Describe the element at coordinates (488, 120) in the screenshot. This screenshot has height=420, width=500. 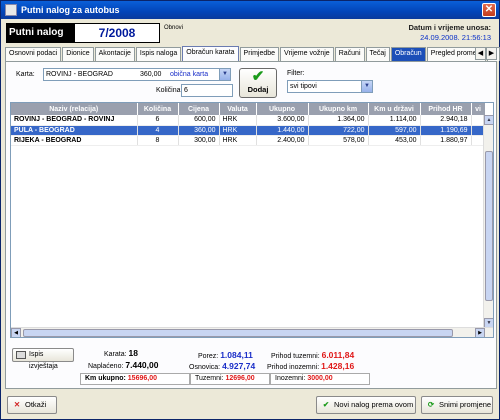
I see `scroll-up-icon: ▲` at that location.